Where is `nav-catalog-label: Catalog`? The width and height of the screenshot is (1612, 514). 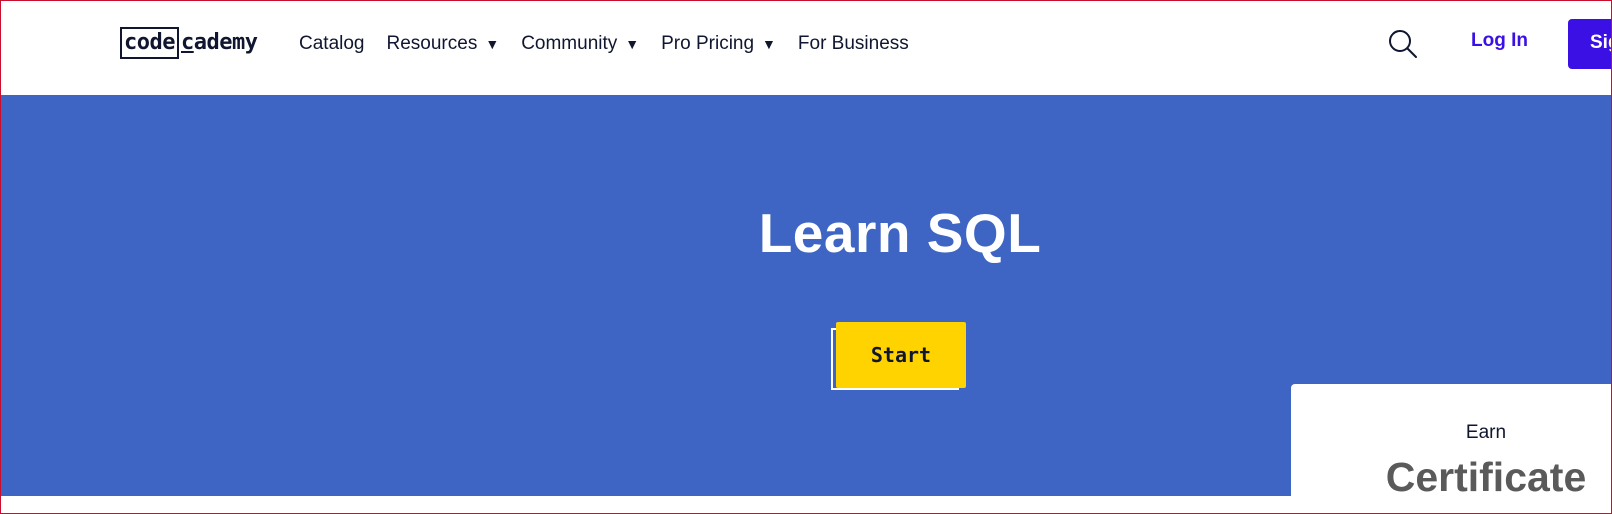
nav-catalog-label: Catalog is located at coordinates (332, 43).